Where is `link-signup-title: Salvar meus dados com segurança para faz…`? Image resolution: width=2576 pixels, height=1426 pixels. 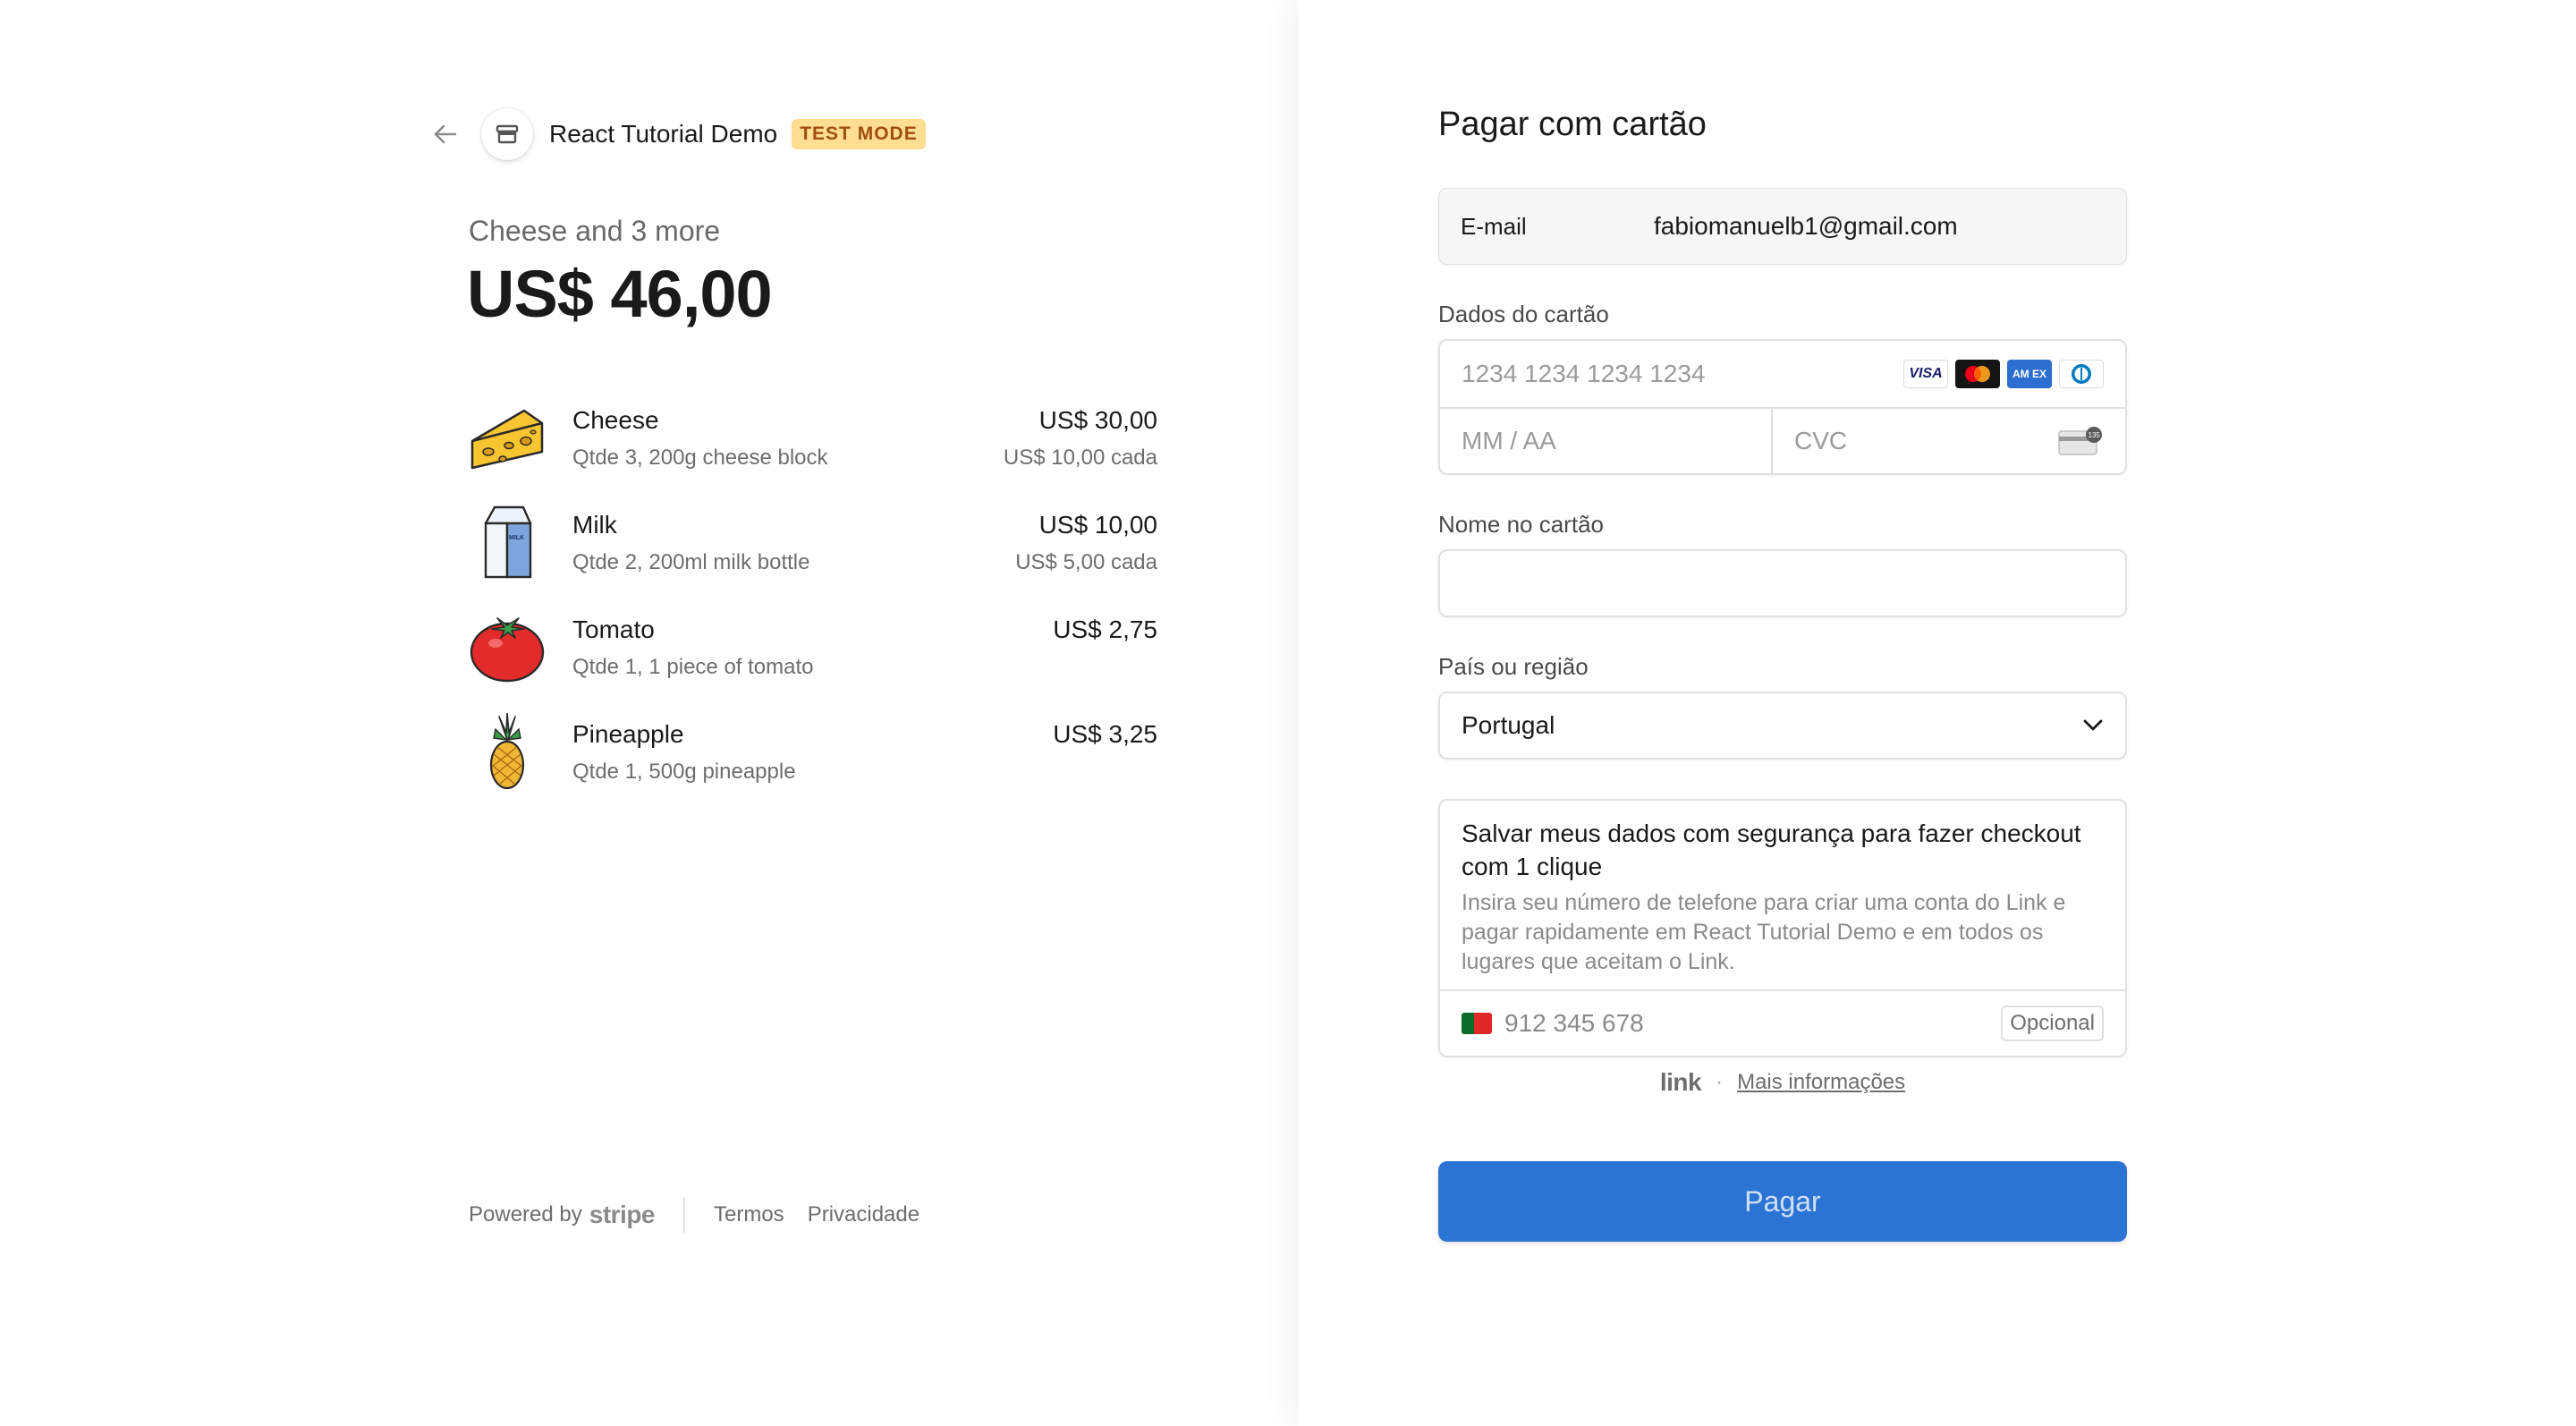 link-signup-title: Salvar meus dados com segurança para faz… is located at coordinates (1771, 850).